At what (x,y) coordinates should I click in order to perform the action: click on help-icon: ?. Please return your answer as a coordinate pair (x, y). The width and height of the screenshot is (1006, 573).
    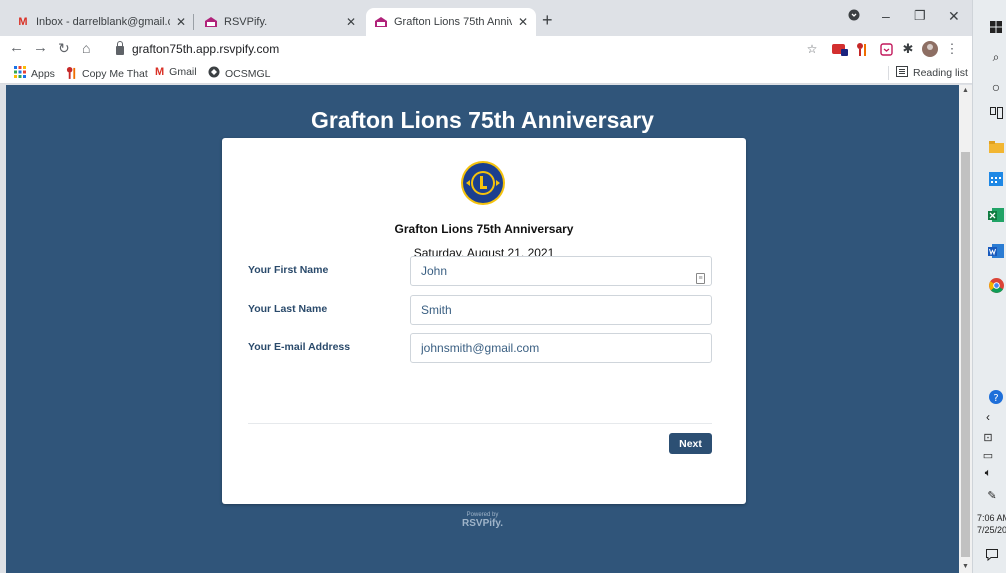
    Looking at the image, I should click on (996, 397).